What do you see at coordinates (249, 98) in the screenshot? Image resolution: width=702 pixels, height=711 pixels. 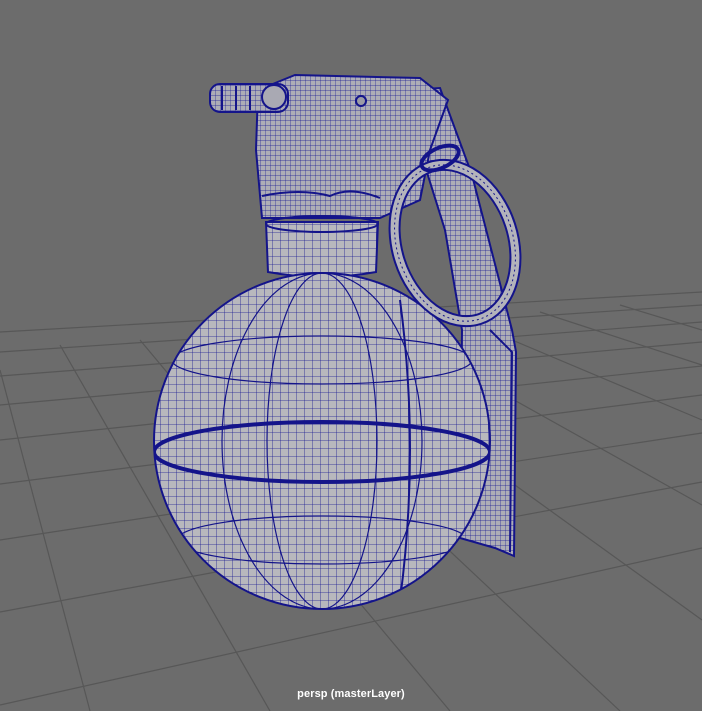 I see `striker-hinge` at bounding box center [249, 98].